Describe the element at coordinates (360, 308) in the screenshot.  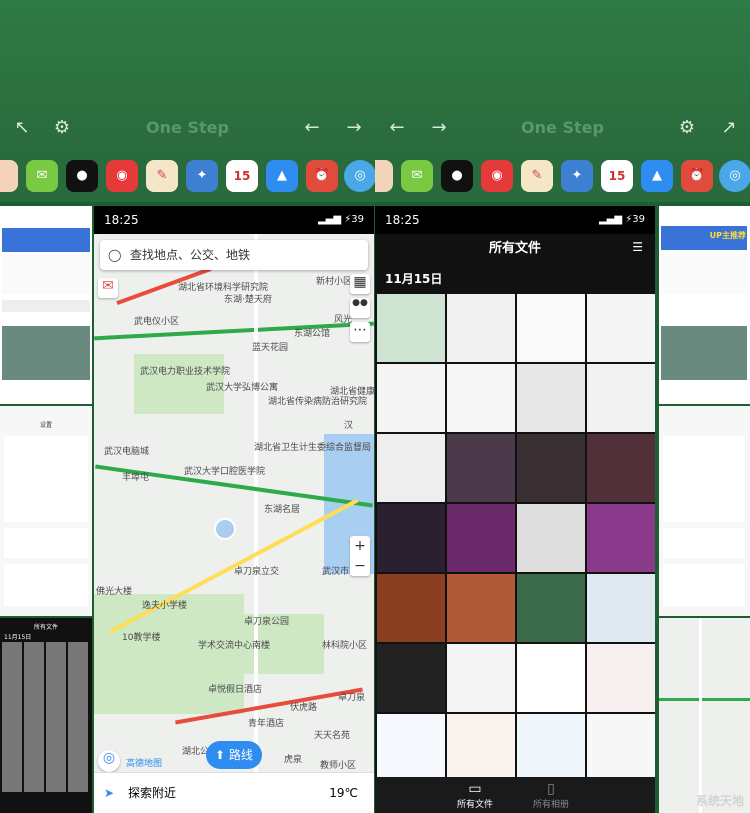
I see `traffic-icon: ●●` at that location.